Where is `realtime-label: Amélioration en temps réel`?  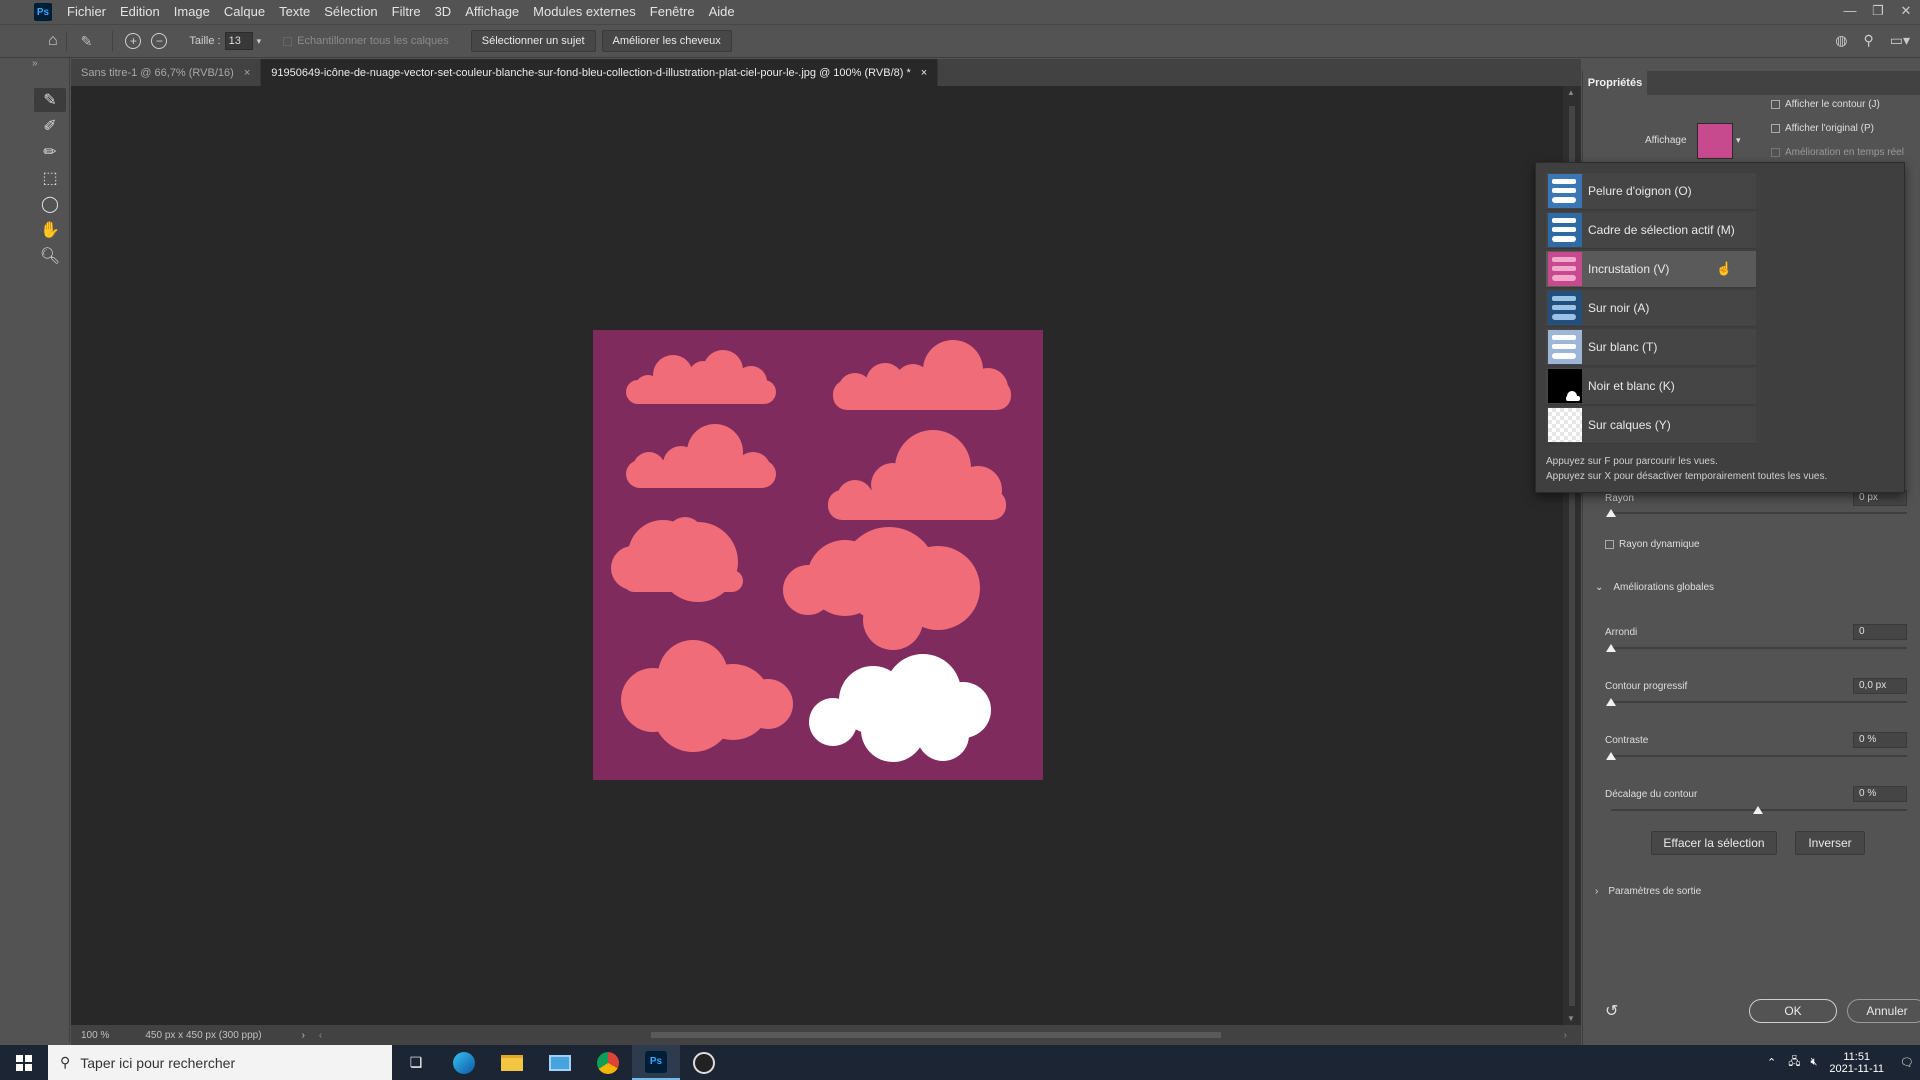
realtime-label: Amélioration en temps réel is located at coordinates (1844, 152).